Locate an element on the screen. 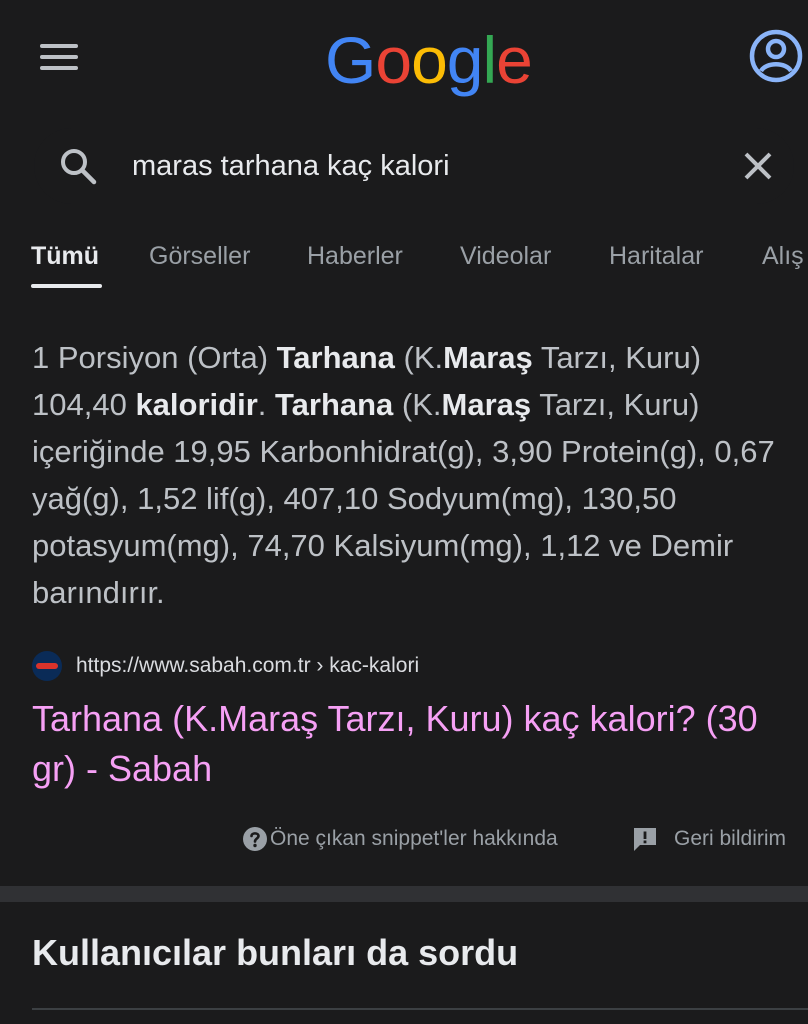  tab-videos: Videolar is located at coordinates (505, 256).